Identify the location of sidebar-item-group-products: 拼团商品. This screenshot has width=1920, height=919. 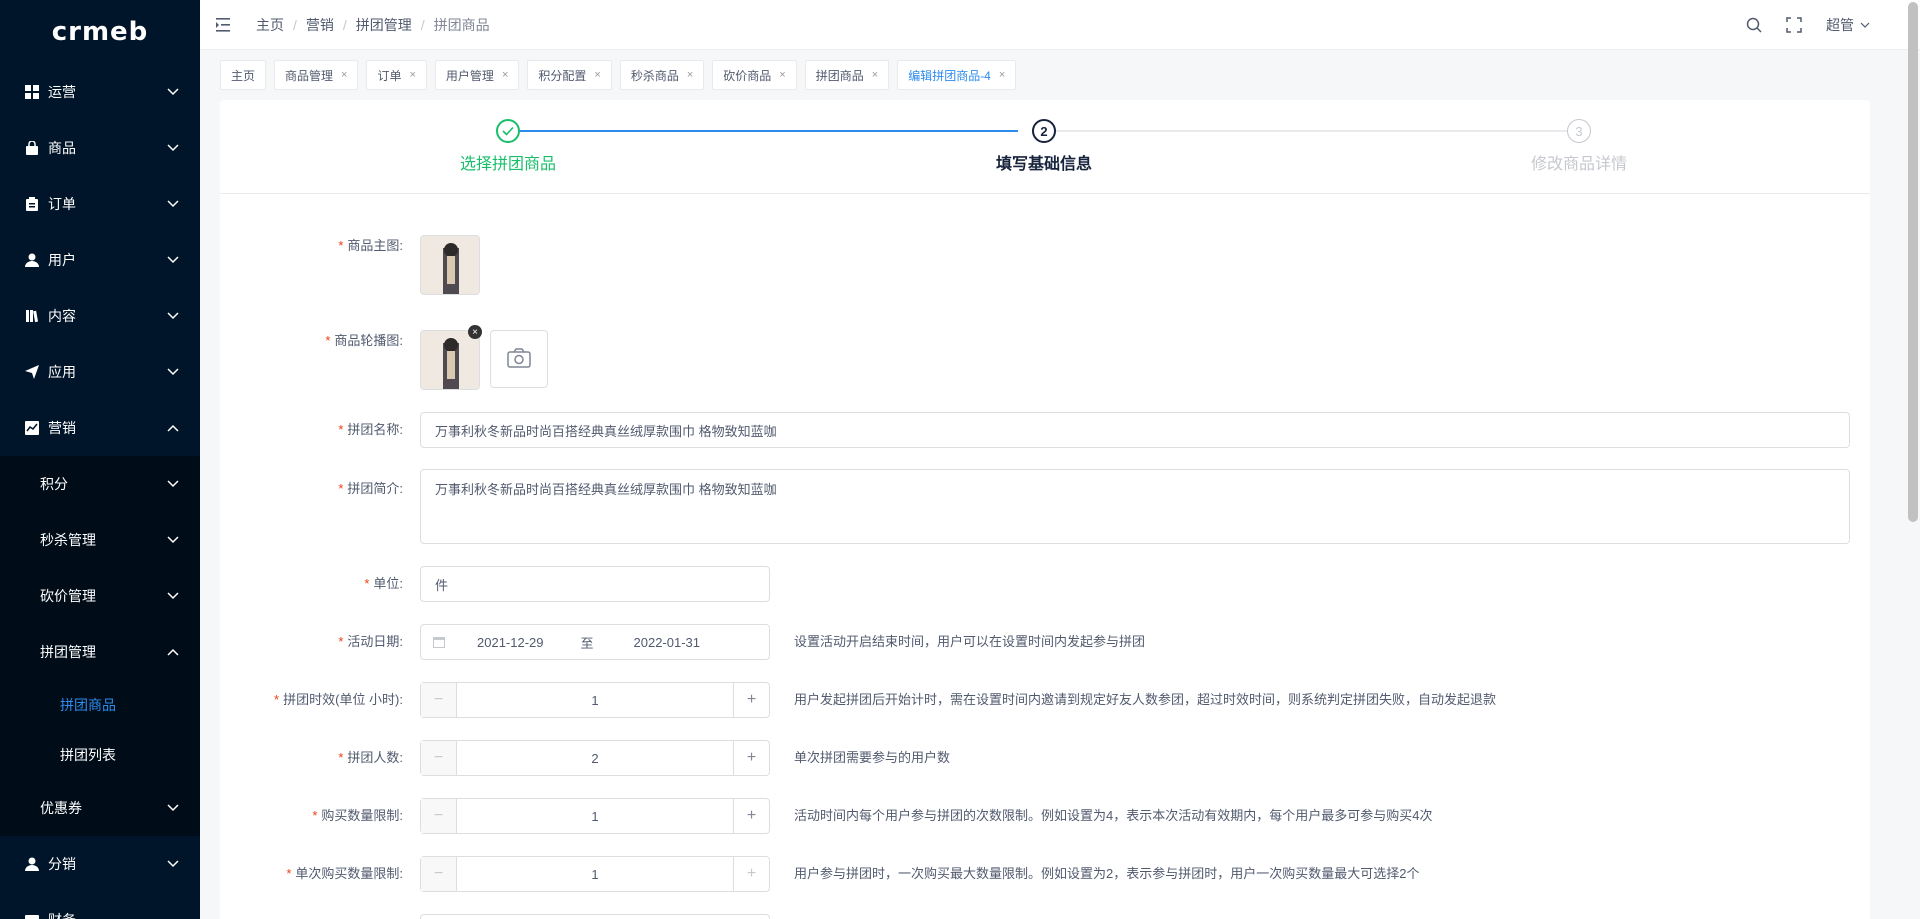
(100, 705).